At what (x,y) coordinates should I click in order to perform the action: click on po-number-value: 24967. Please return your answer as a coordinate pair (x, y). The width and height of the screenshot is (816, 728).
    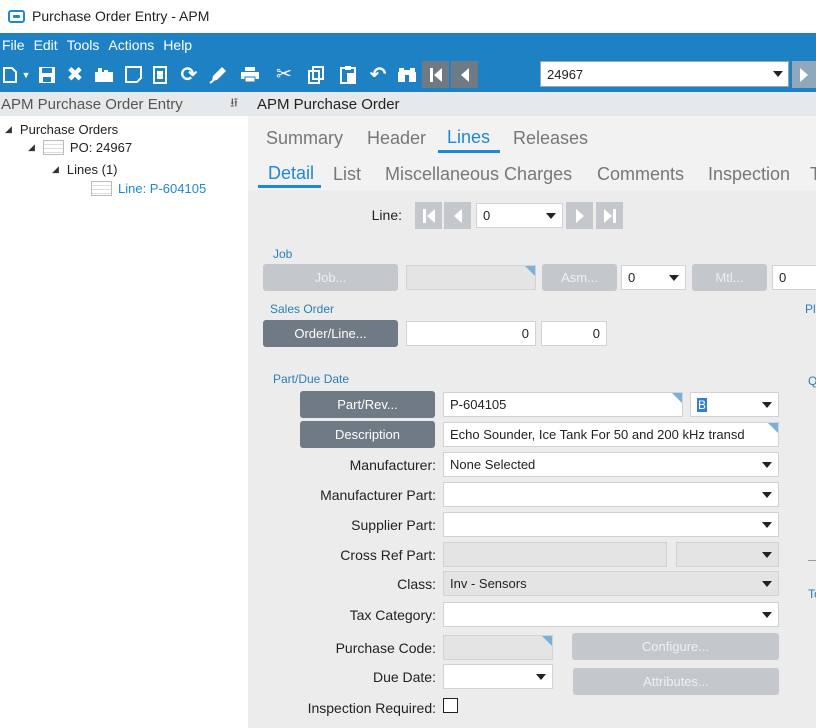
    Looking at the image, I should click on (565, 74).